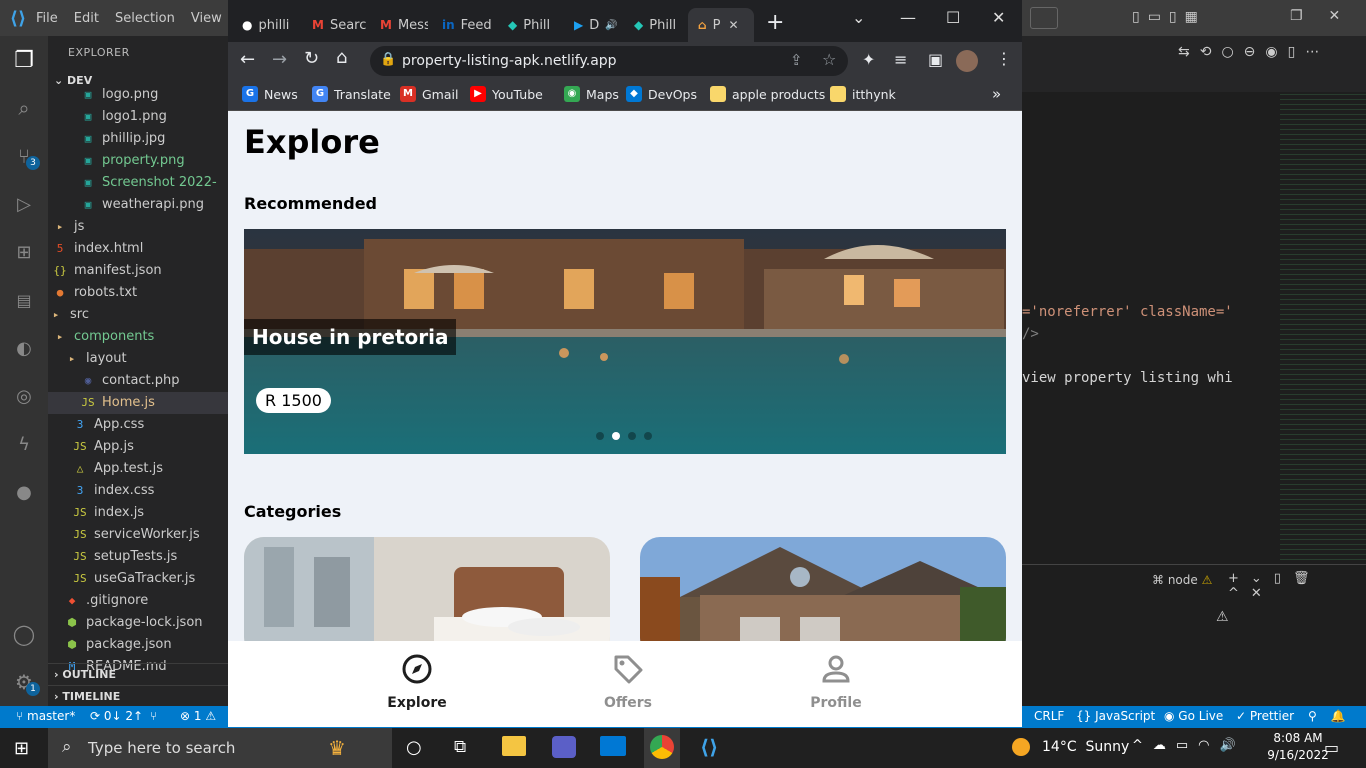  Describe the element at coordinates (662, 747) in the screenshot. I see `chrome-icon` at that location.